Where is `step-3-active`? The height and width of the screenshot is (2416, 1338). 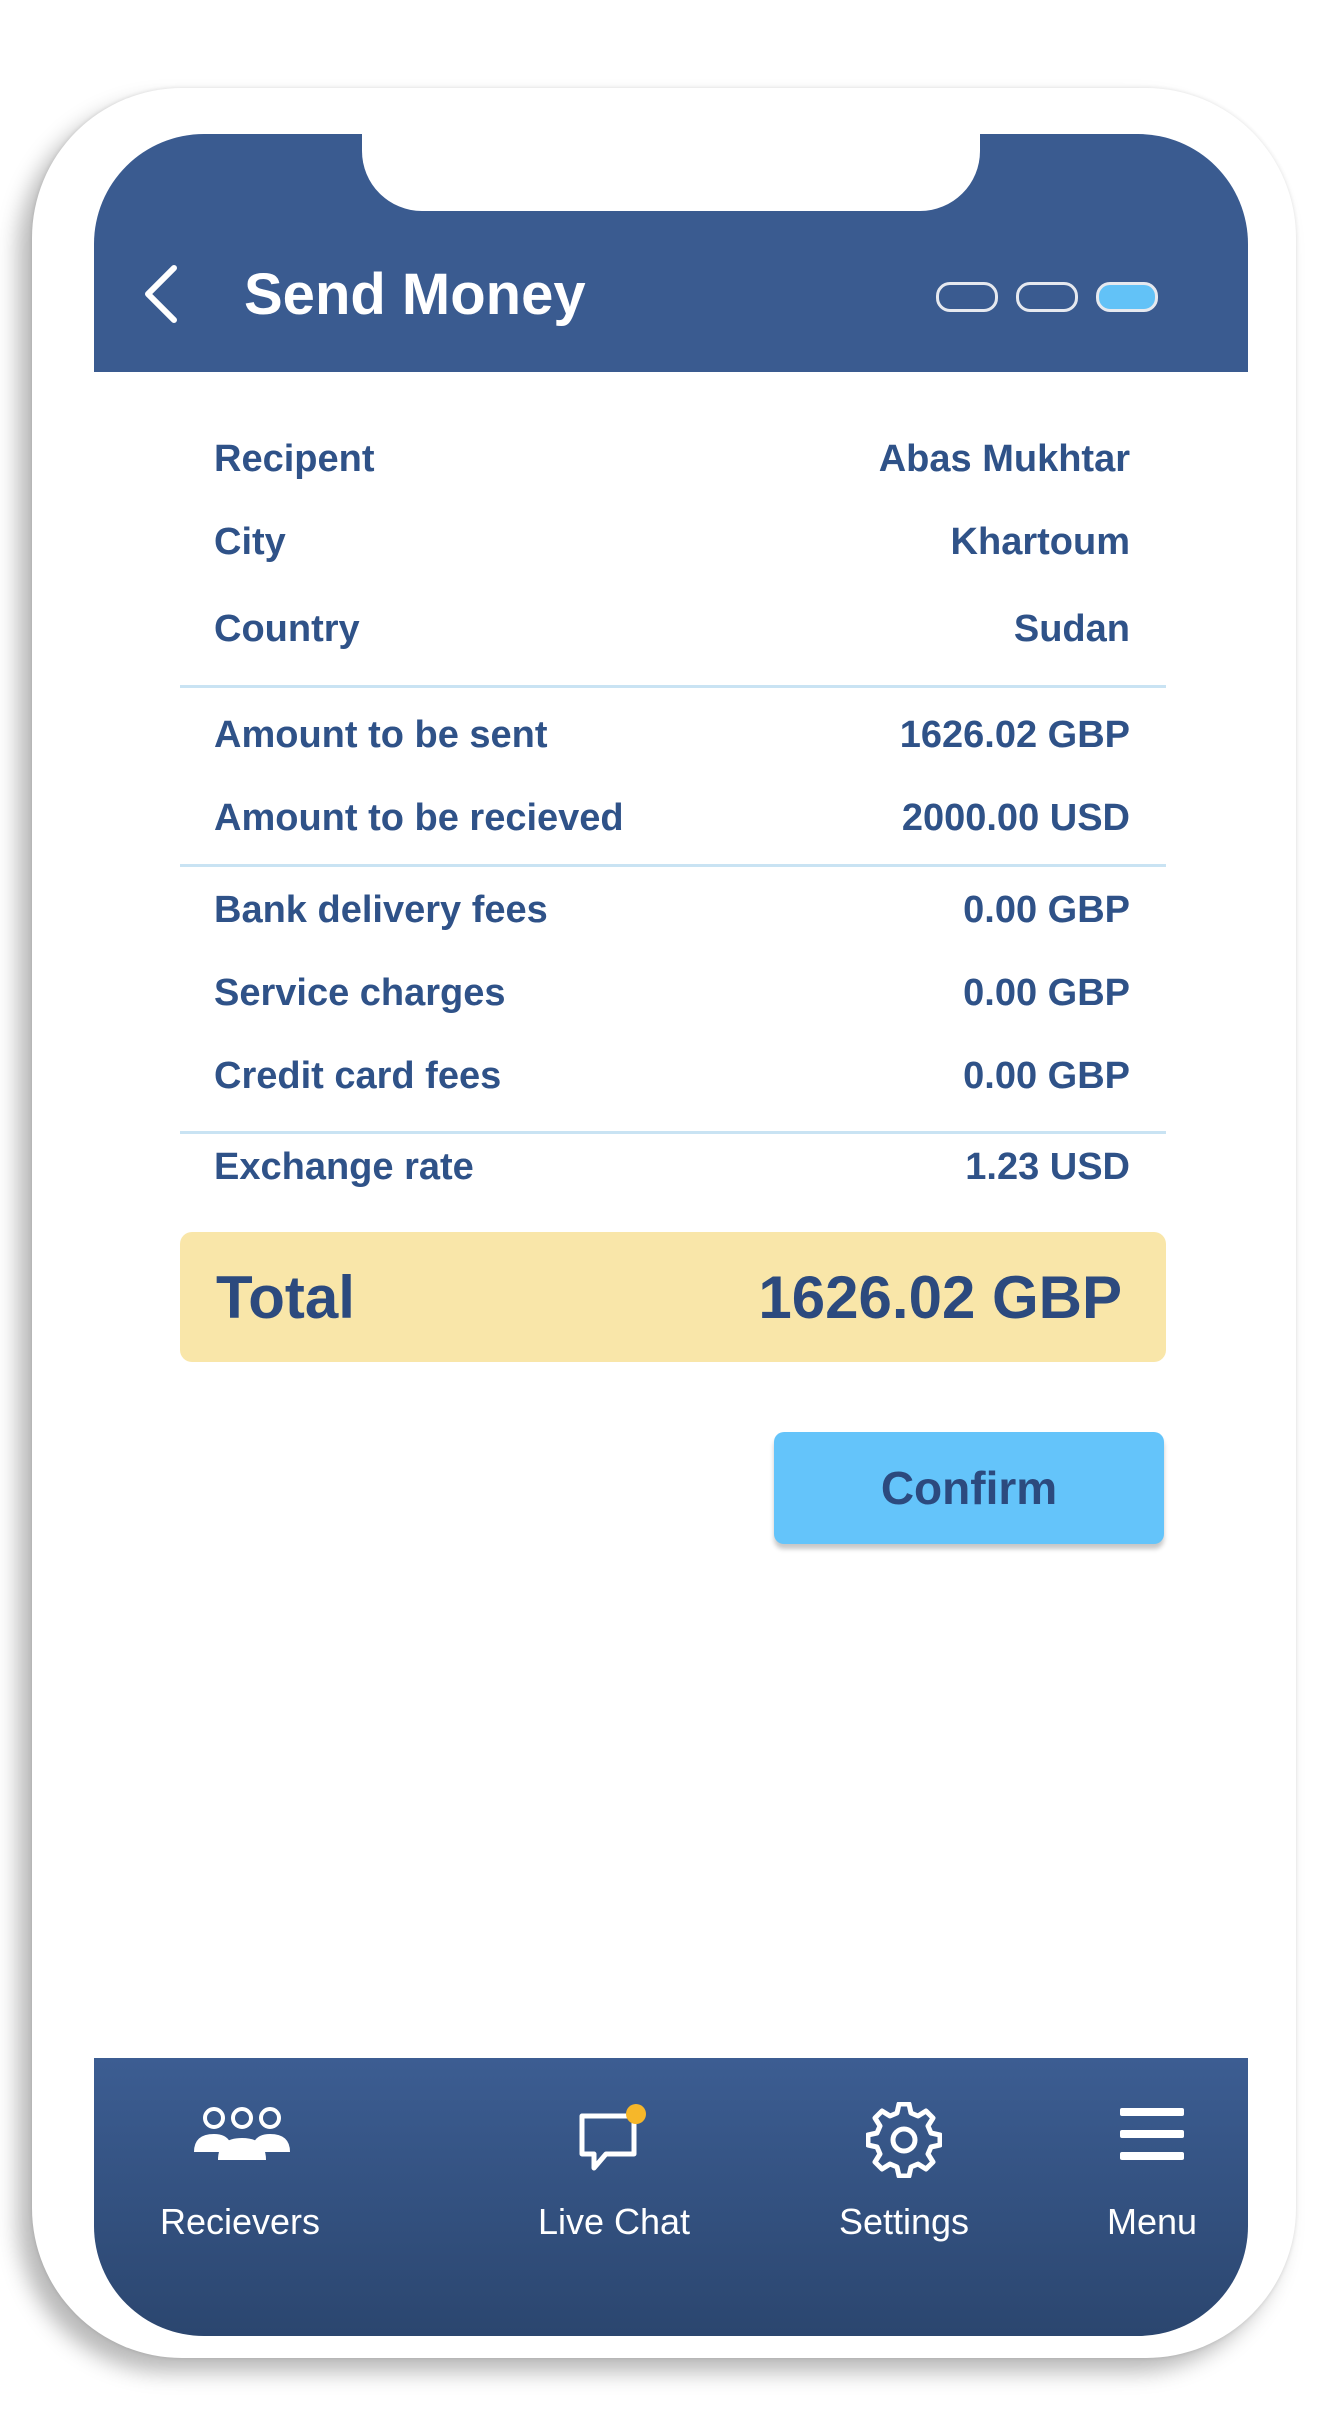 step-3-active is located at coordinates (1127, 297).